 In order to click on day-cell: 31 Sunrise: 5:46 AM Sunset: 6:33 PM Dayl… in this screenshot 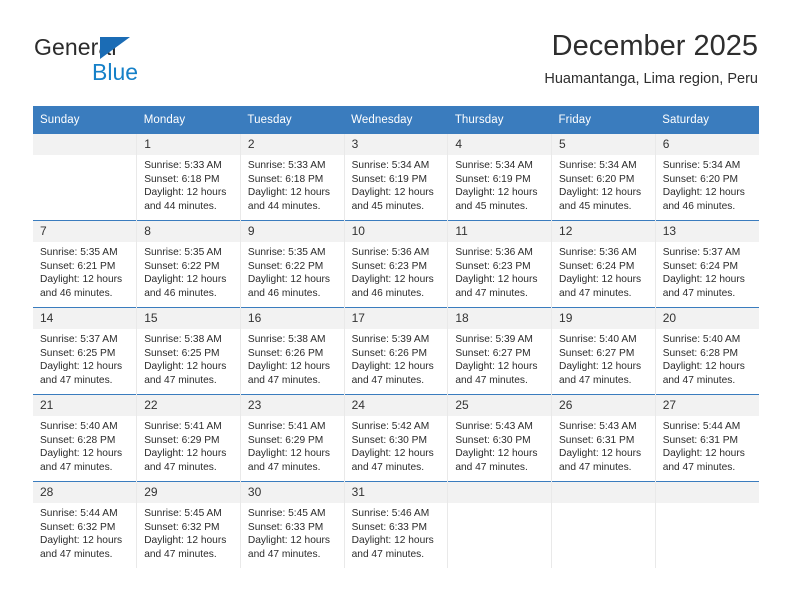, I will do `click(395, 524)`.